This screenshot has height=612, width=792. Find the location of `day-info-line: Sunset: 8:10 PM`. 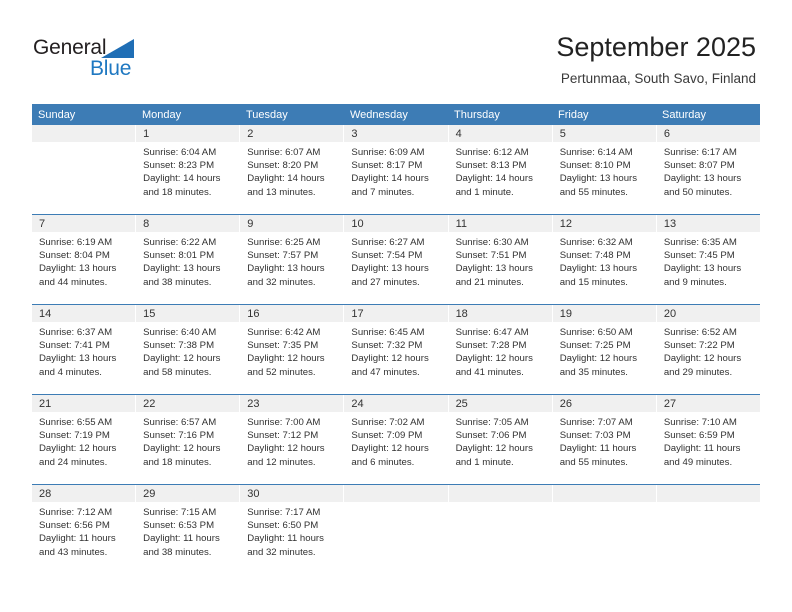

day-info-line: Sunset: 8:10 PM is located at coordinates (595, 166).